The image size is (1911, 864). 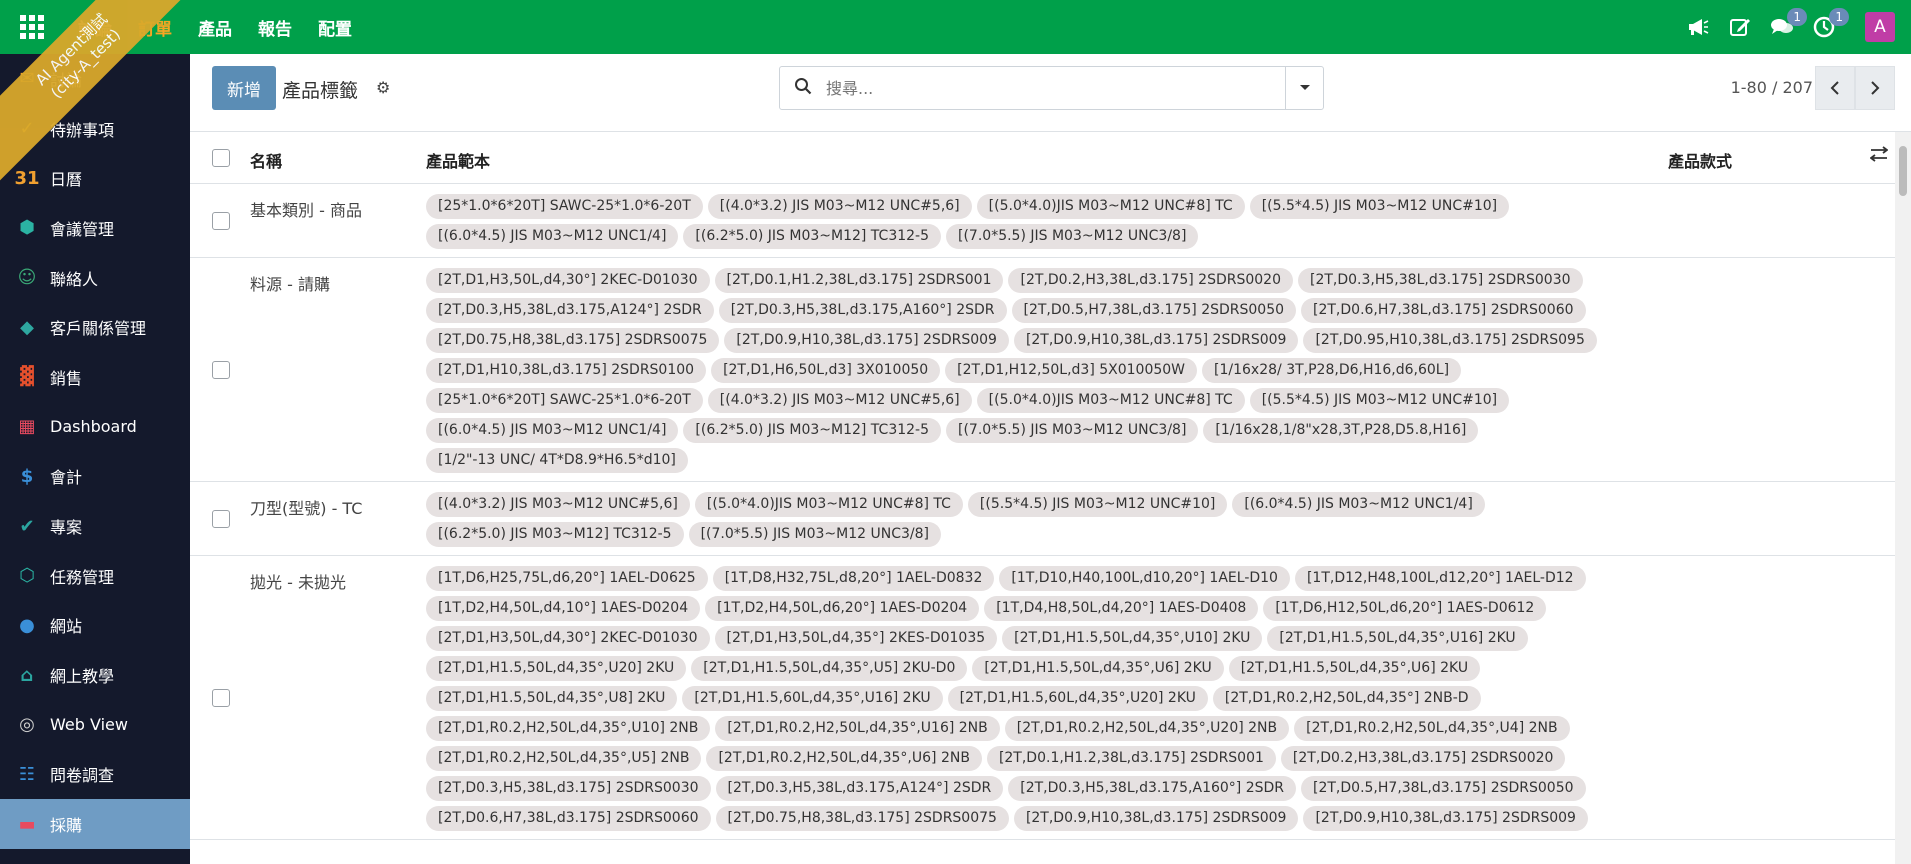 What do you see at coordinates (95, 626) in the screenshot?
I see `sidebar-item: ● 網站` at bounding box center [95, 626].